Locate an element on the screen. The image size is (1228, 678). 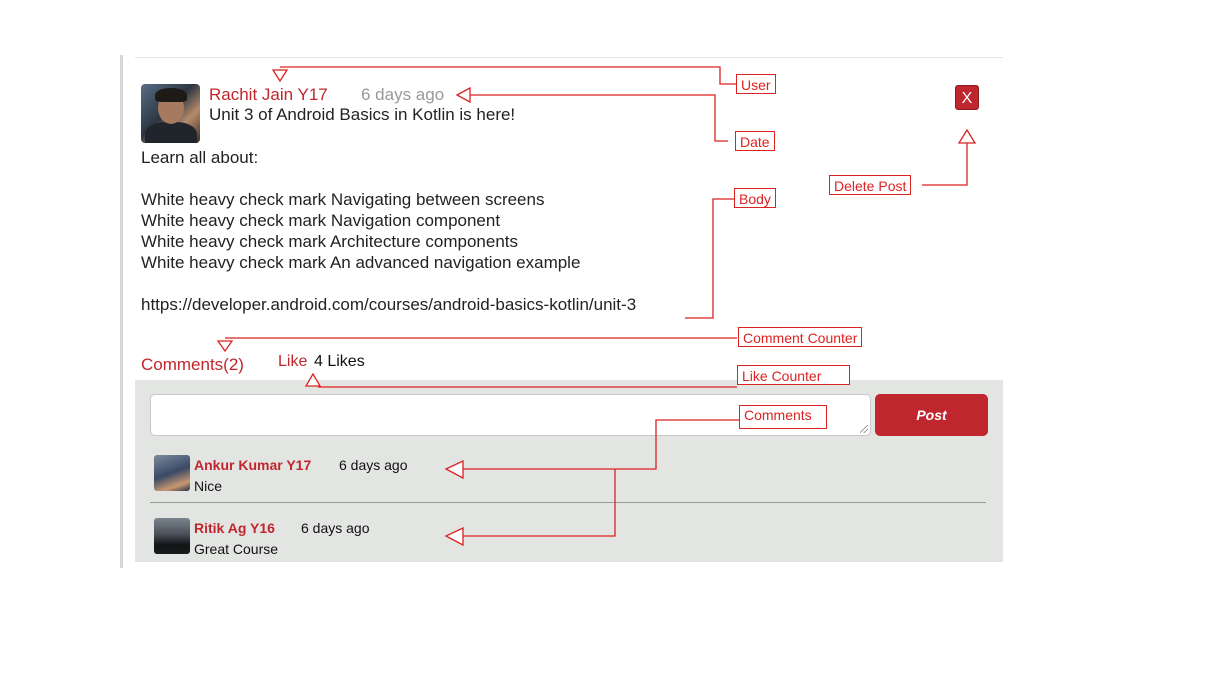
annotation-comments: Comments is located at coordinates (783, 417).